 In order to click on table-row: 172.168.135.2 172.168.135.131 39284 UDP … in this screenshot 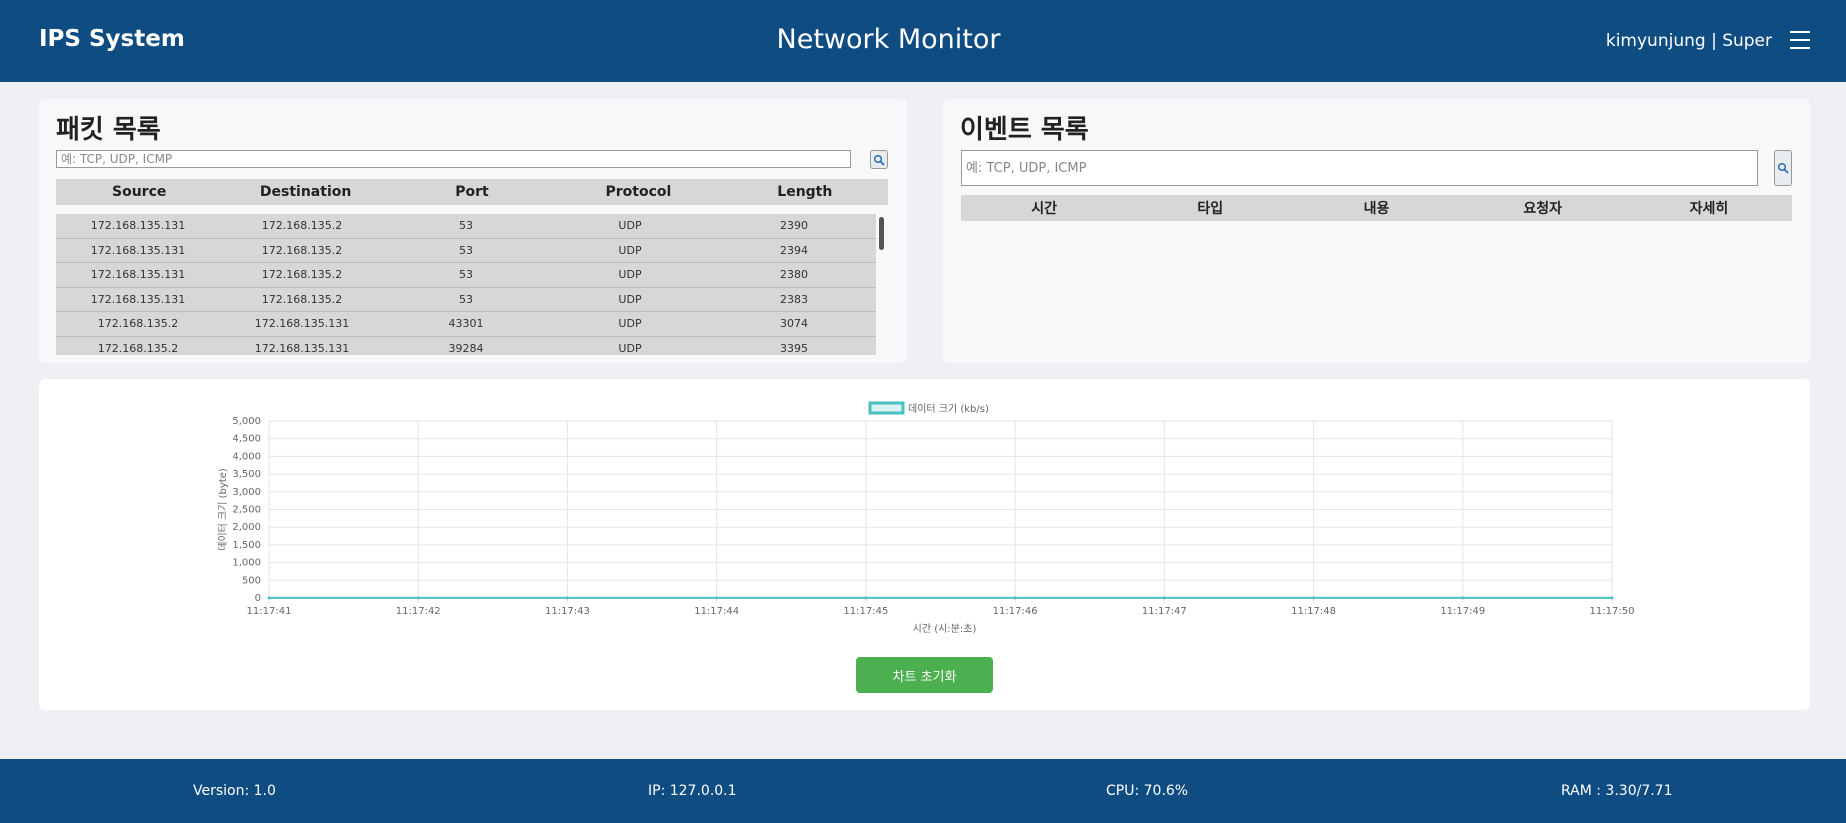, I will do `click(466, 345)`.